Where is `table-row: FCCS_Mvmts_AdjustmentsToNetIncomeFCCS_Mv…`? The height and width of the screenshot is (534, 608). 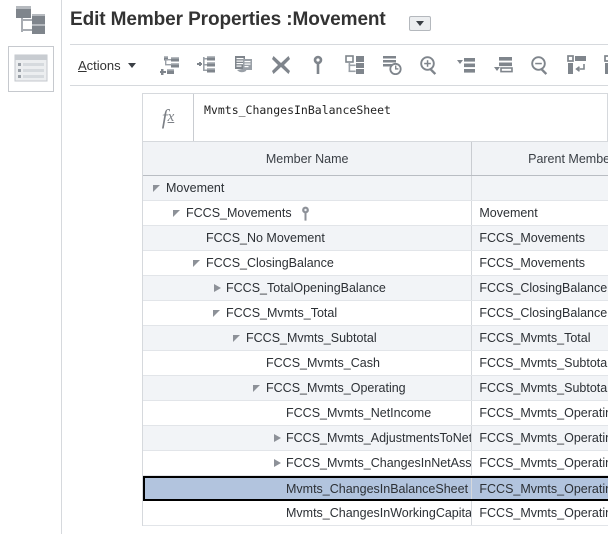 table-row: FCCS_Mvmts_AdjustmentsToNetIncomeFCCS_Mv… is located at coordinates (375, 438).